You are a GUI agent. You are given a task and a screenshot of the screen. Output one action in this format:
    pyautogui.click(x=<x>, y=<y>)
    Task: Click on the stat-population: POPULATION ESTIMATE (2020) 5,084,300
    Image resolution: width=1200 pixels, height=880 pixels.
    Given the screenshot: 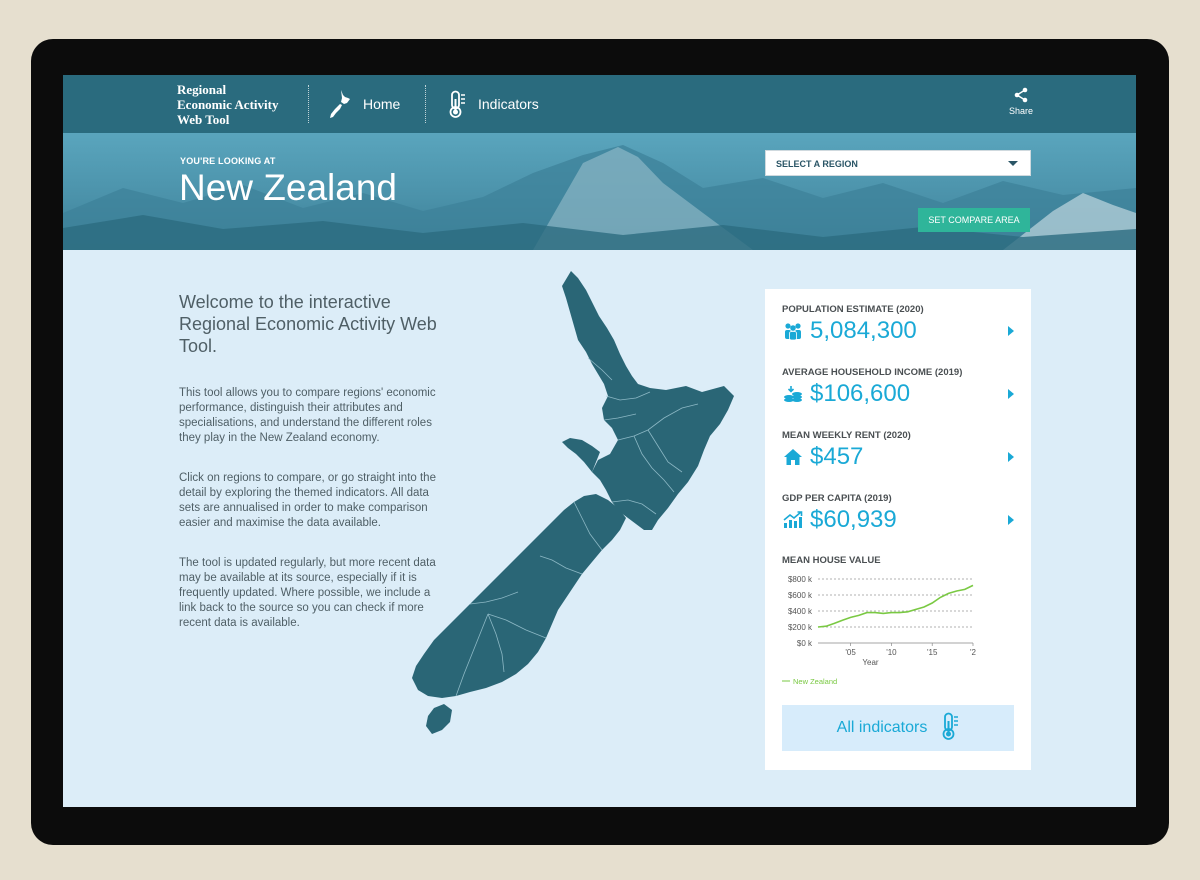 What is the action you would take?
    pyautogui.click(x=901, y=324)
    